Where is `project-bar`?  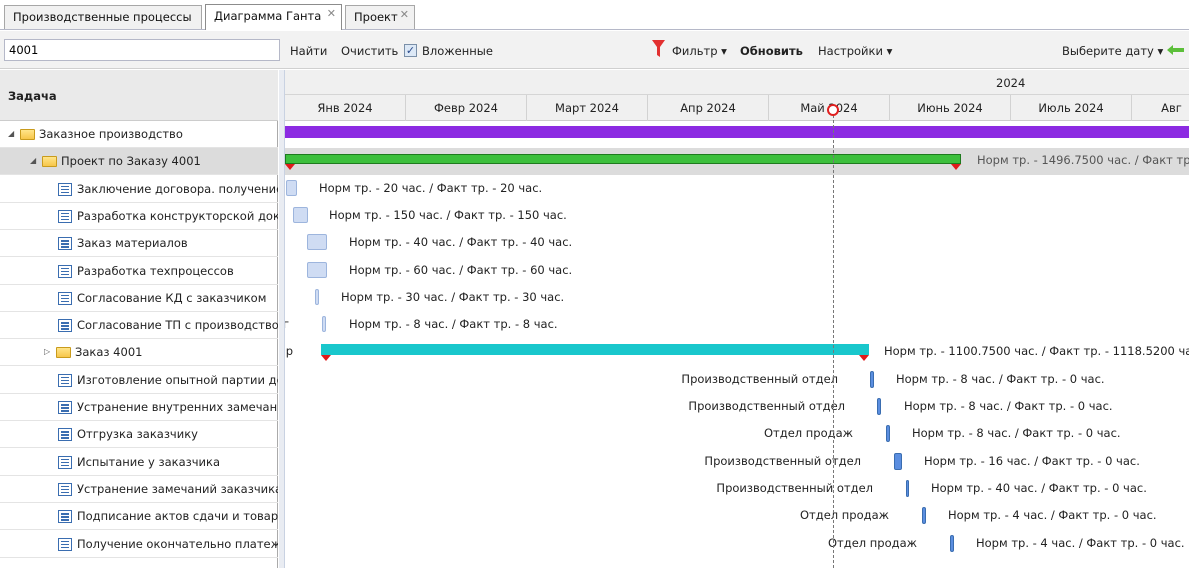
project-bar is located at coordinates (623, 159).